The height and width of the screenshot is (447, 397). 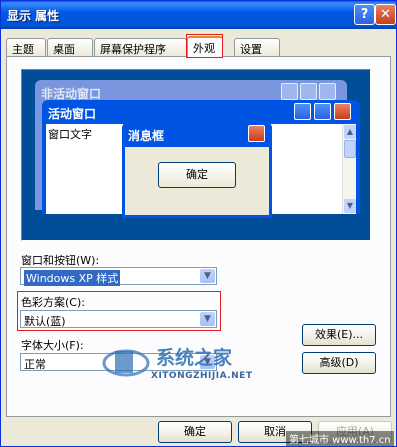 I want to click on message-box-preview: 消息框 确定, so click(x=197, y=170).